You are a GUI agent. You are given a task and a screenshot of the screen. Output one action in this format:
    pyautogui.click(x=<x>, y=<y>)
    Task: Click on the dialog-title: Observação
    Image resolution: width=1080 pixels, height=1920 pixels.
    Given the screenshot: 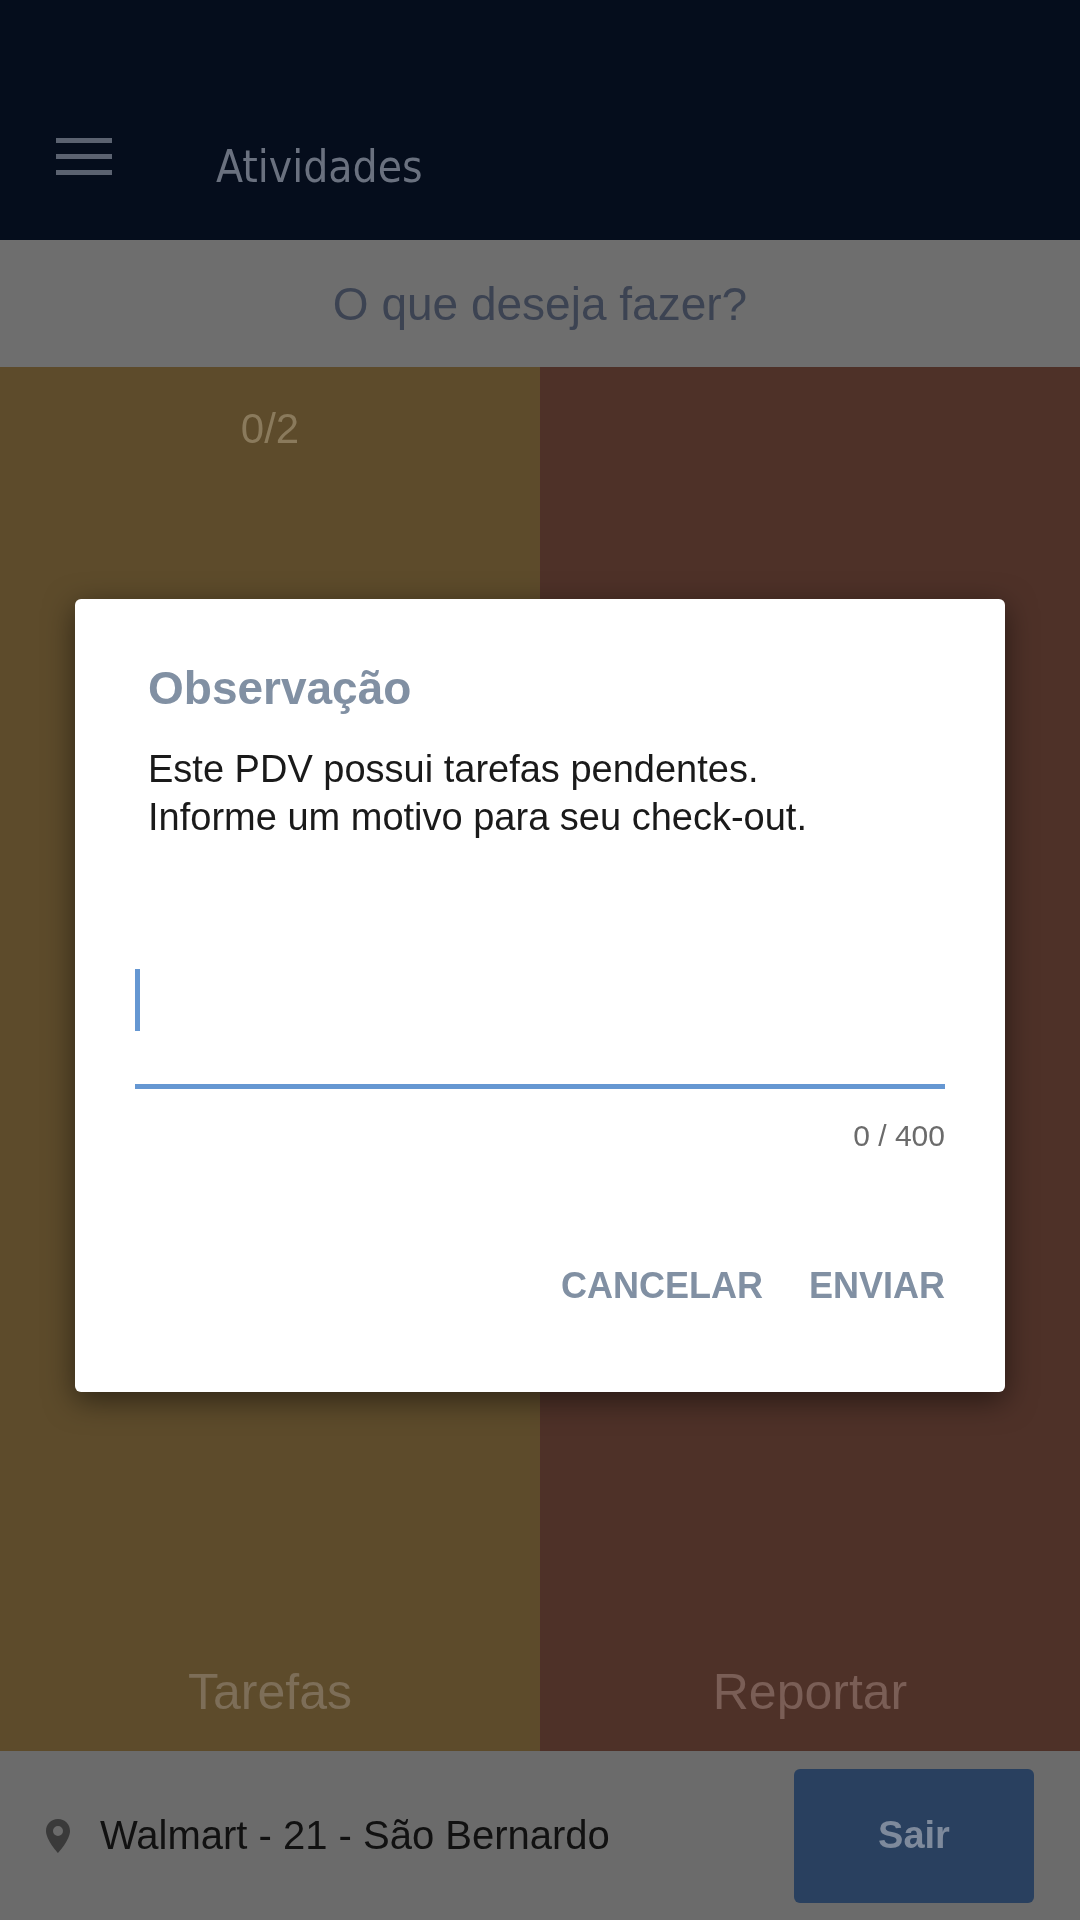 What is the action you would take?
    pyautogui.click(x=280, y=688)
    